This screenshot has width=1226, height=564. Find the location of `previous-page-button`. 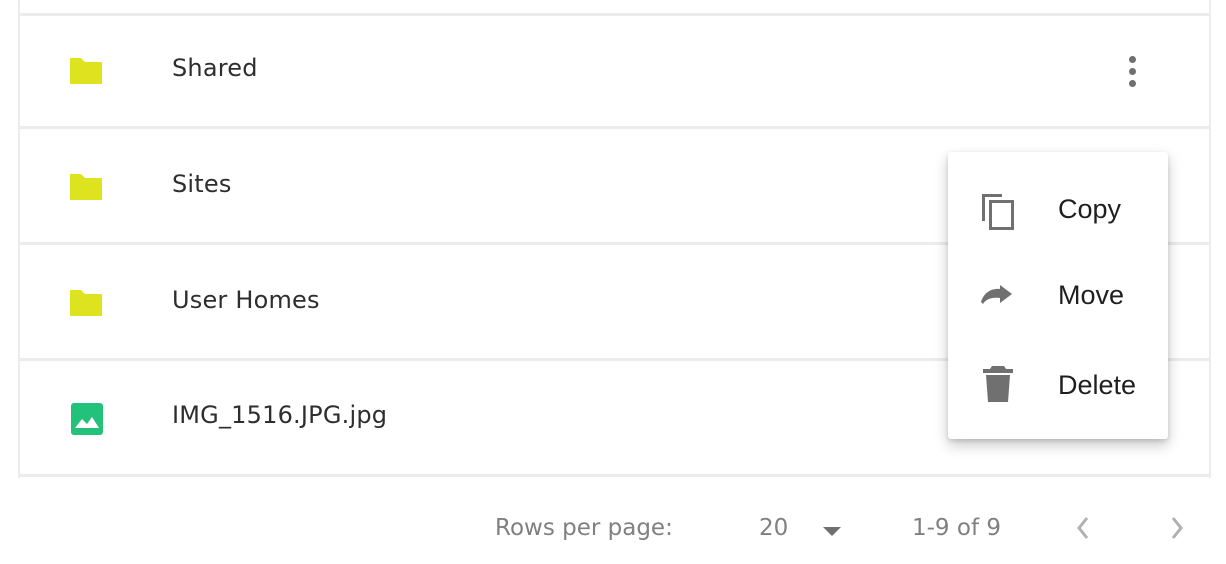

previous-page-button is located at coordinates (1083, 528).